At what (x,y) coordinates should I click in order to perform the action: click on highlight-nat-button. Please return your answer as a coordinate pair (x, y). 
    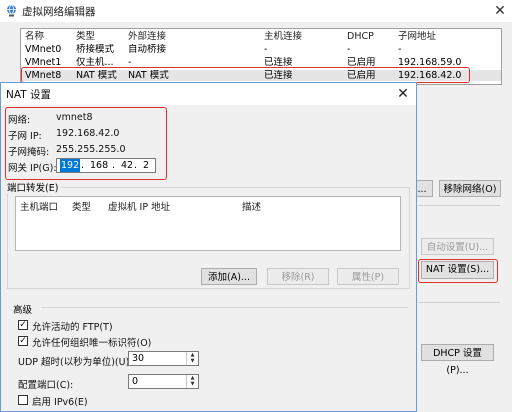
    Looking at the image, I should click on (458, 271).